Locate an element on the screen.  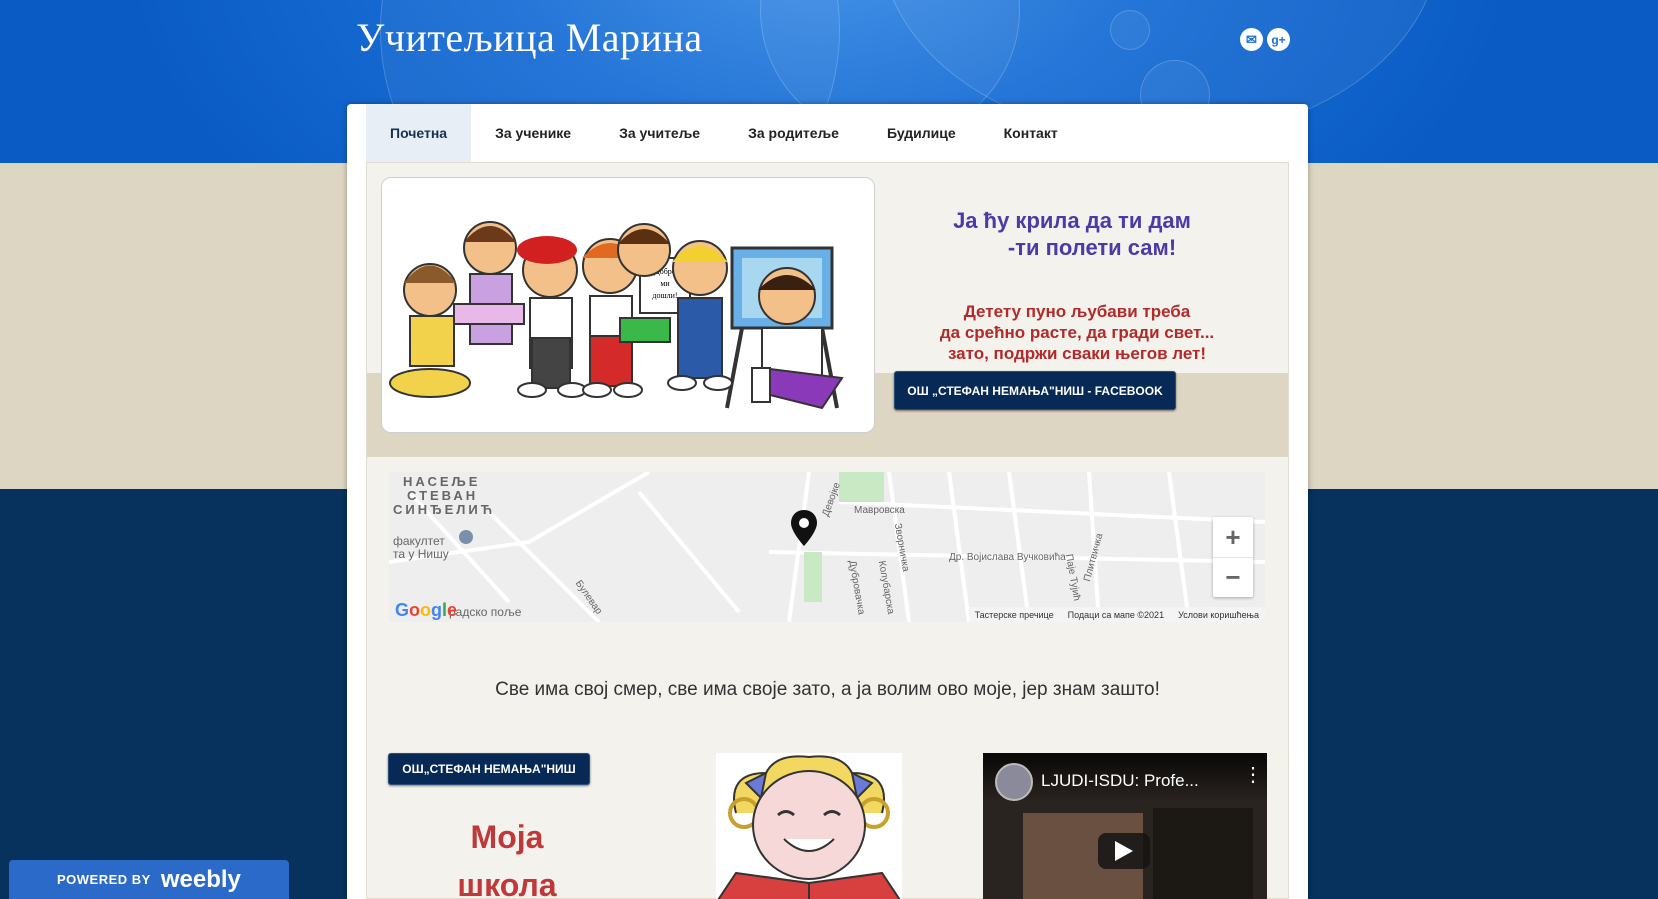
map-label-area-1: НАСЕЉЕ is located at coordinates (442, 481).